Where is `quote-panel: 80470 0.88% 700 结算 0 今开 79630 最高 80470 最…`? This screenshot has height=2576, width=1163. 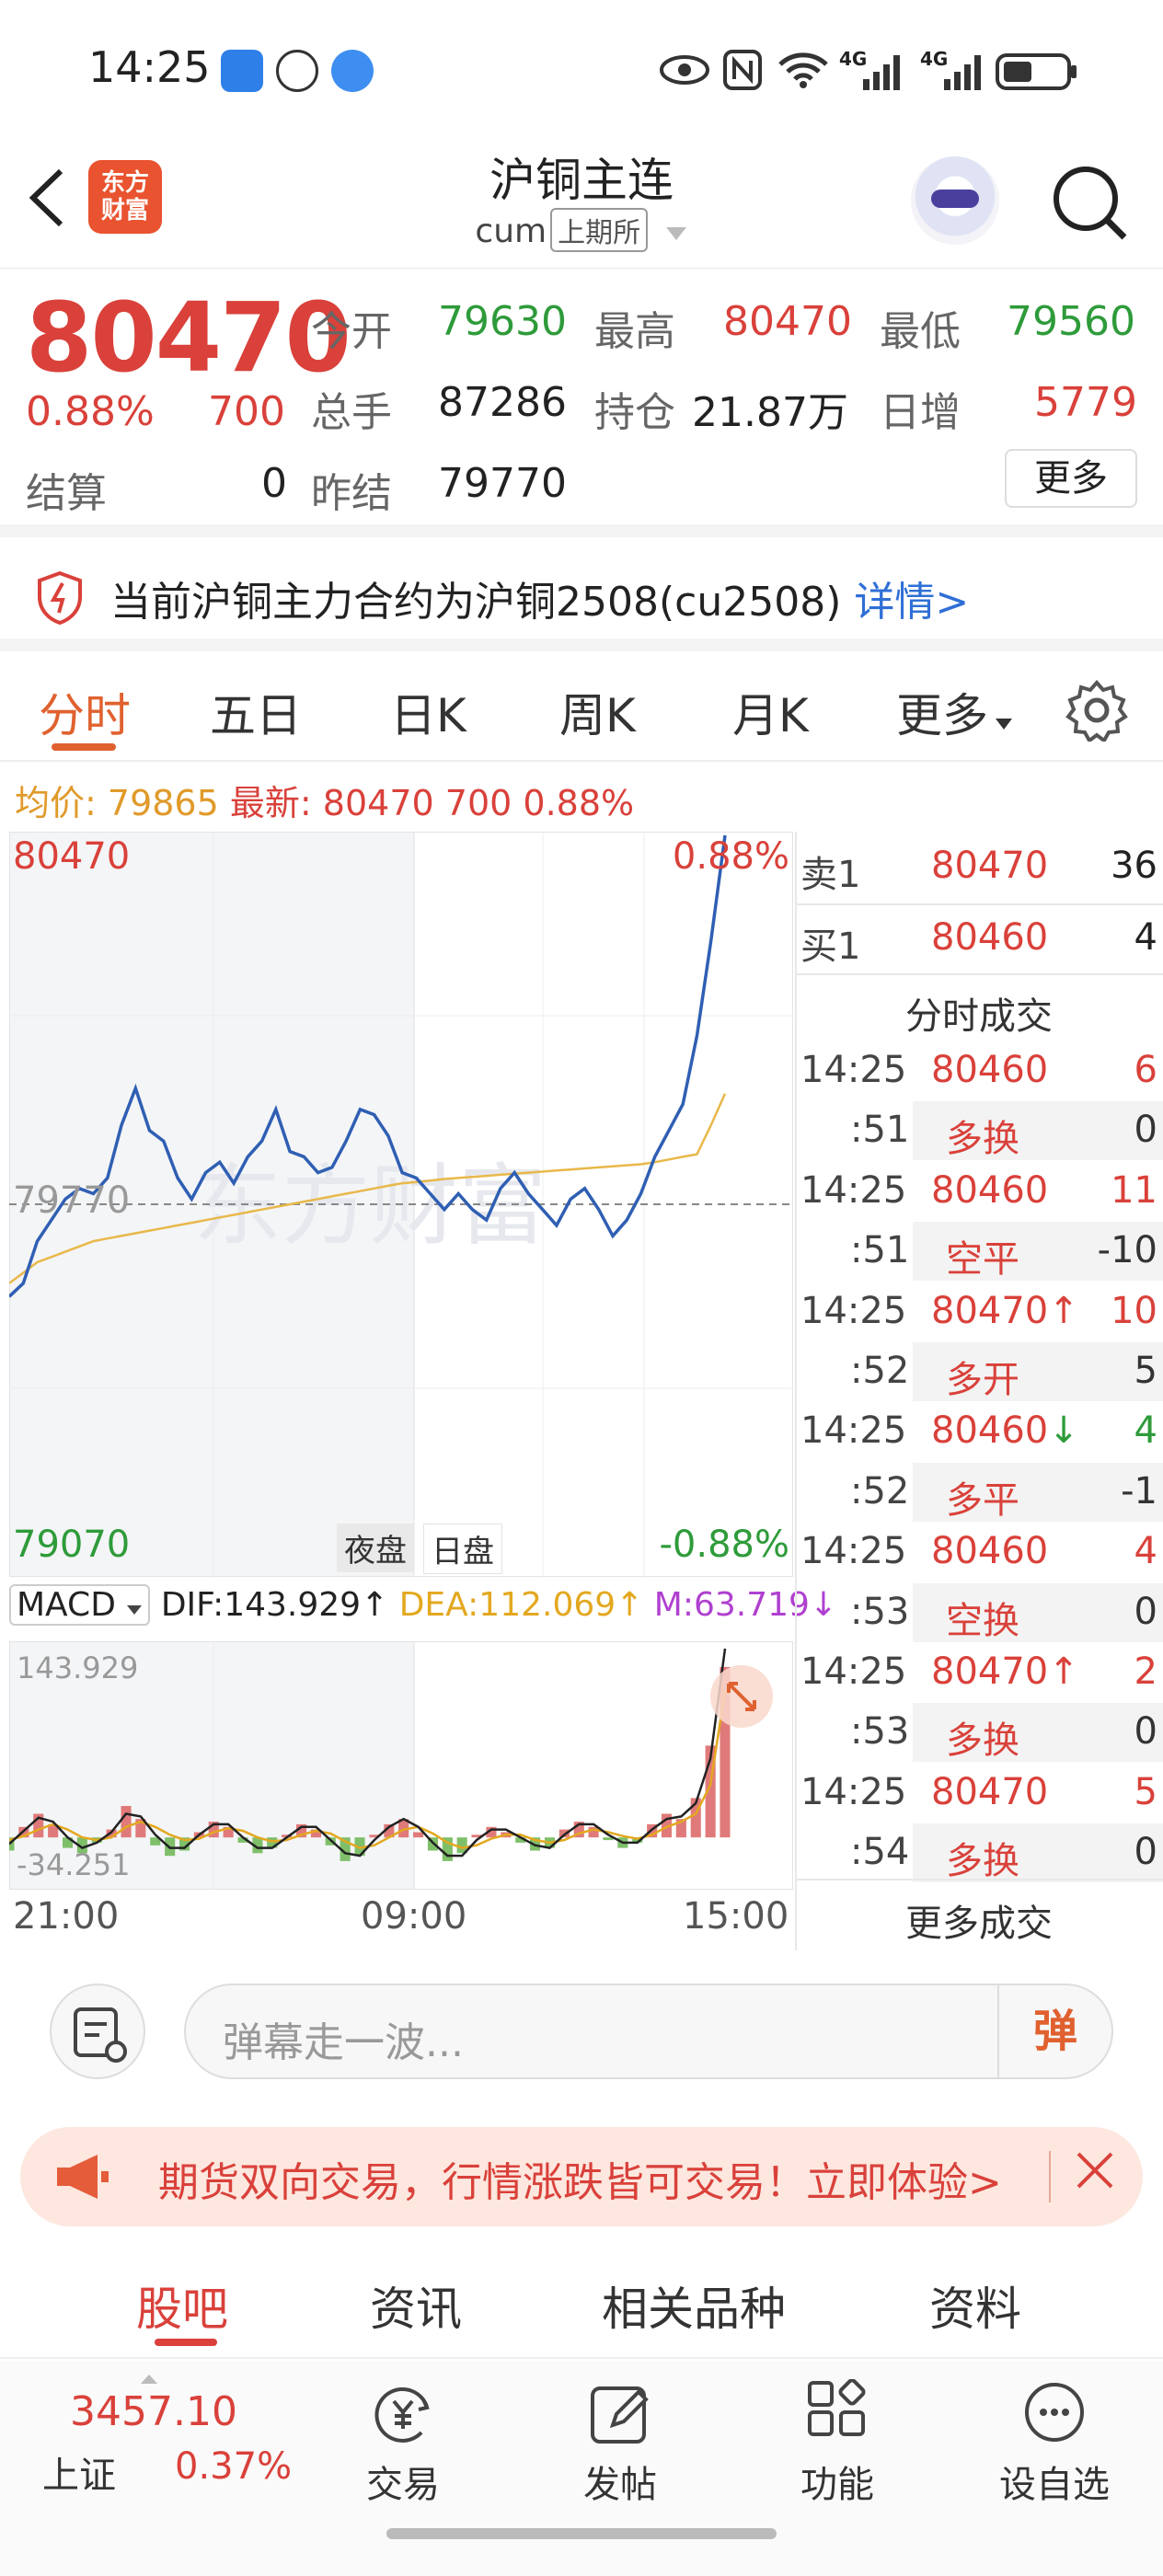 quote-panel: 80470 0.88% 700 结算 0 今开 79630 最高 80470 最… is located at coordinates (581, 403).